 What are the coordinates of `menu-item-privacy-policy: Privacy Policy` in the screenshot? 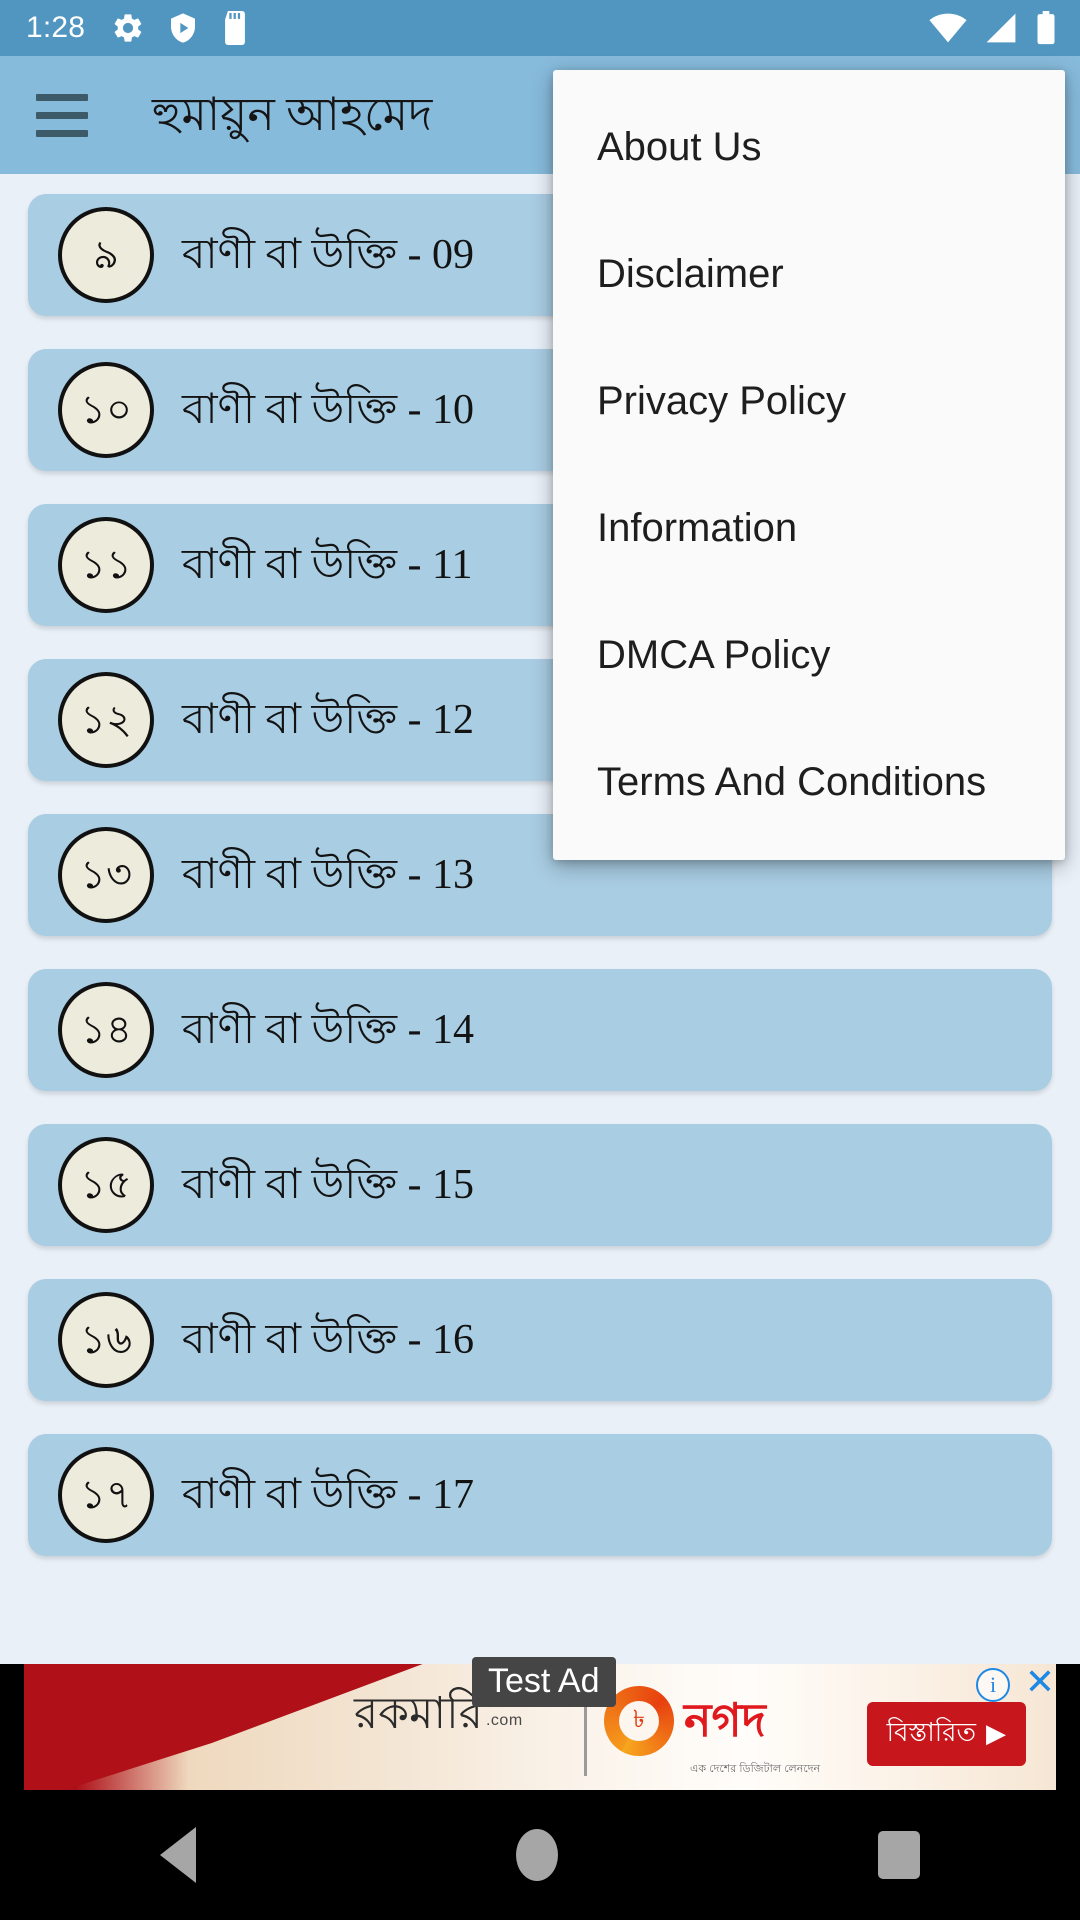 It's located at (809, 401).